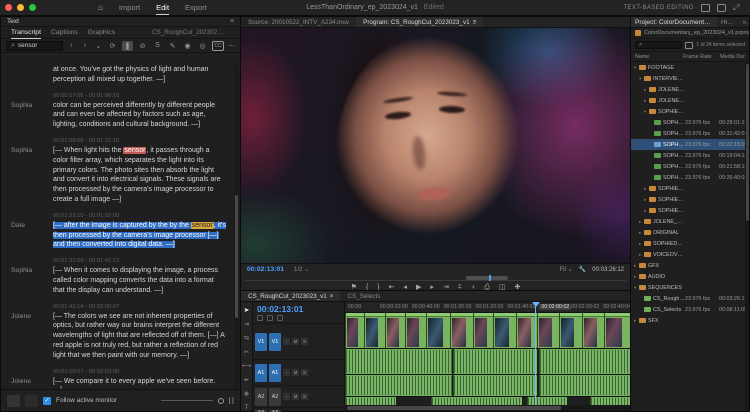  Describe the element at coordinates (332, 296) in the screenshot. I see `close-tab-icon: ×` at that location.